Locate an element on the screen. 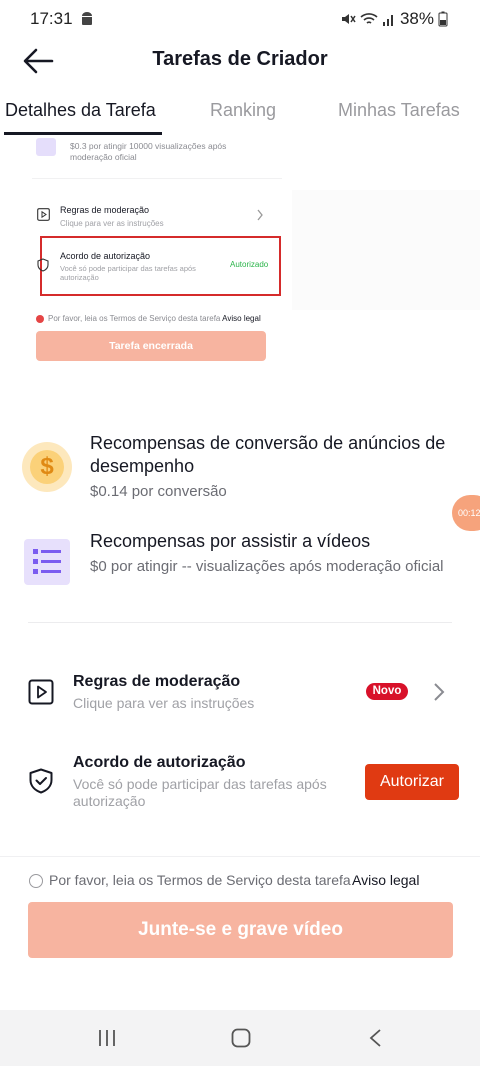 The image size is (480, 1066). status-bar: 17:31 38% is located at coordinates (240, 19).